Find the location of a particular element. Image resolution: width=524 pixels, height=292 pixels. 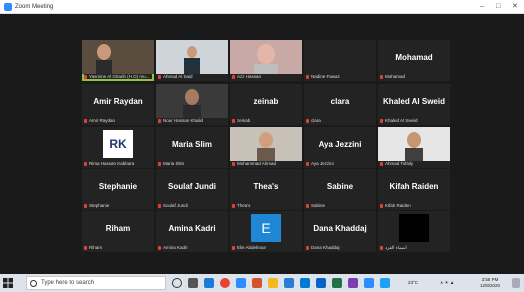

participant-name-label: Amir Raydan is located at coordinates (118, 121).